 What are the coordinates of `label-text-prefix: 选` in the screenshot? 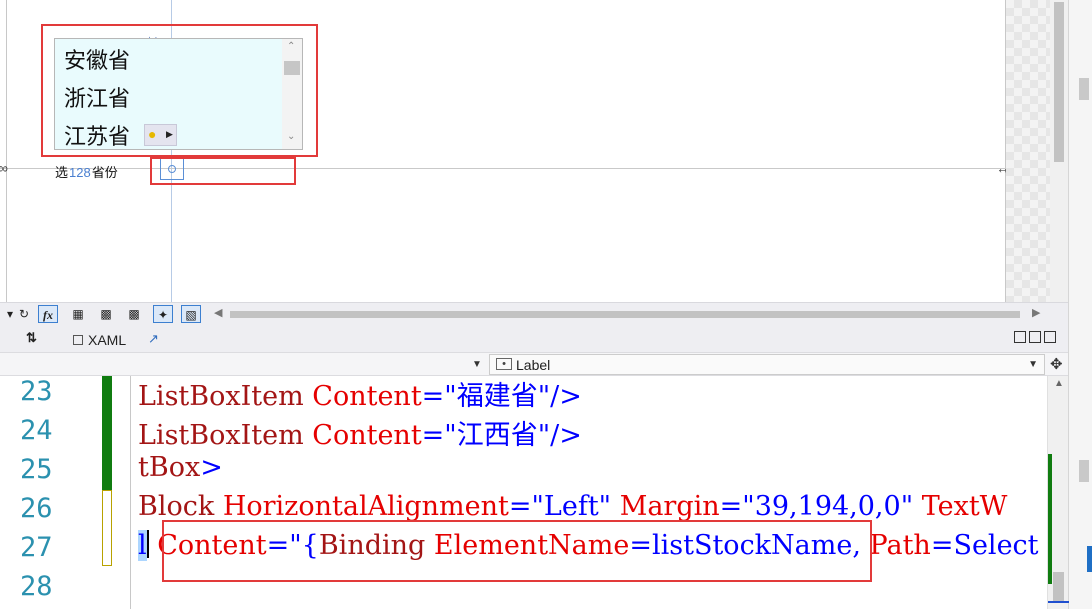 It's located at (62, 172).